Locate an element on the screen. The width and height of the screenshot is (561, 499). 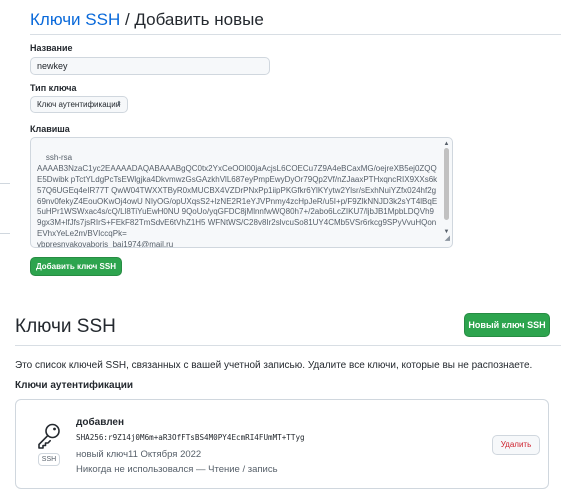
key-icon is located at coordinates (49, 436).